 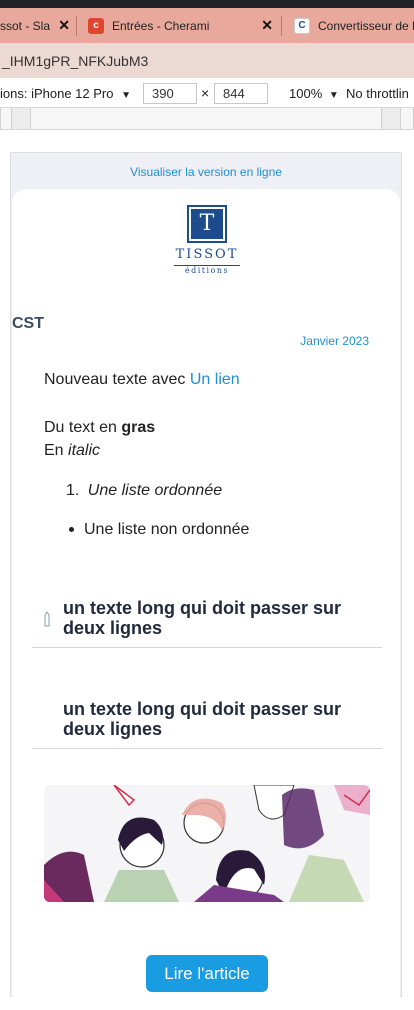 What do you see at coordinates (207, 843) in the screenshot?
I see `illustration-image` at bounding box center [207, 843].